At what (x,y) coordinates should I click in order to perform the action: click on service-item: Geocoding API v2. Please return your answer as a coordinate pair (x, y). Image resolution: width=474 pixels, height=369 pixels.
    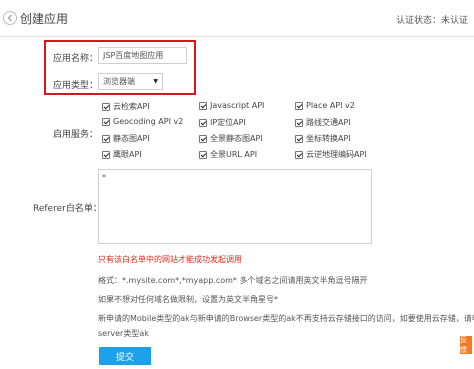
    Looking at the image, I should click on (142, 121).